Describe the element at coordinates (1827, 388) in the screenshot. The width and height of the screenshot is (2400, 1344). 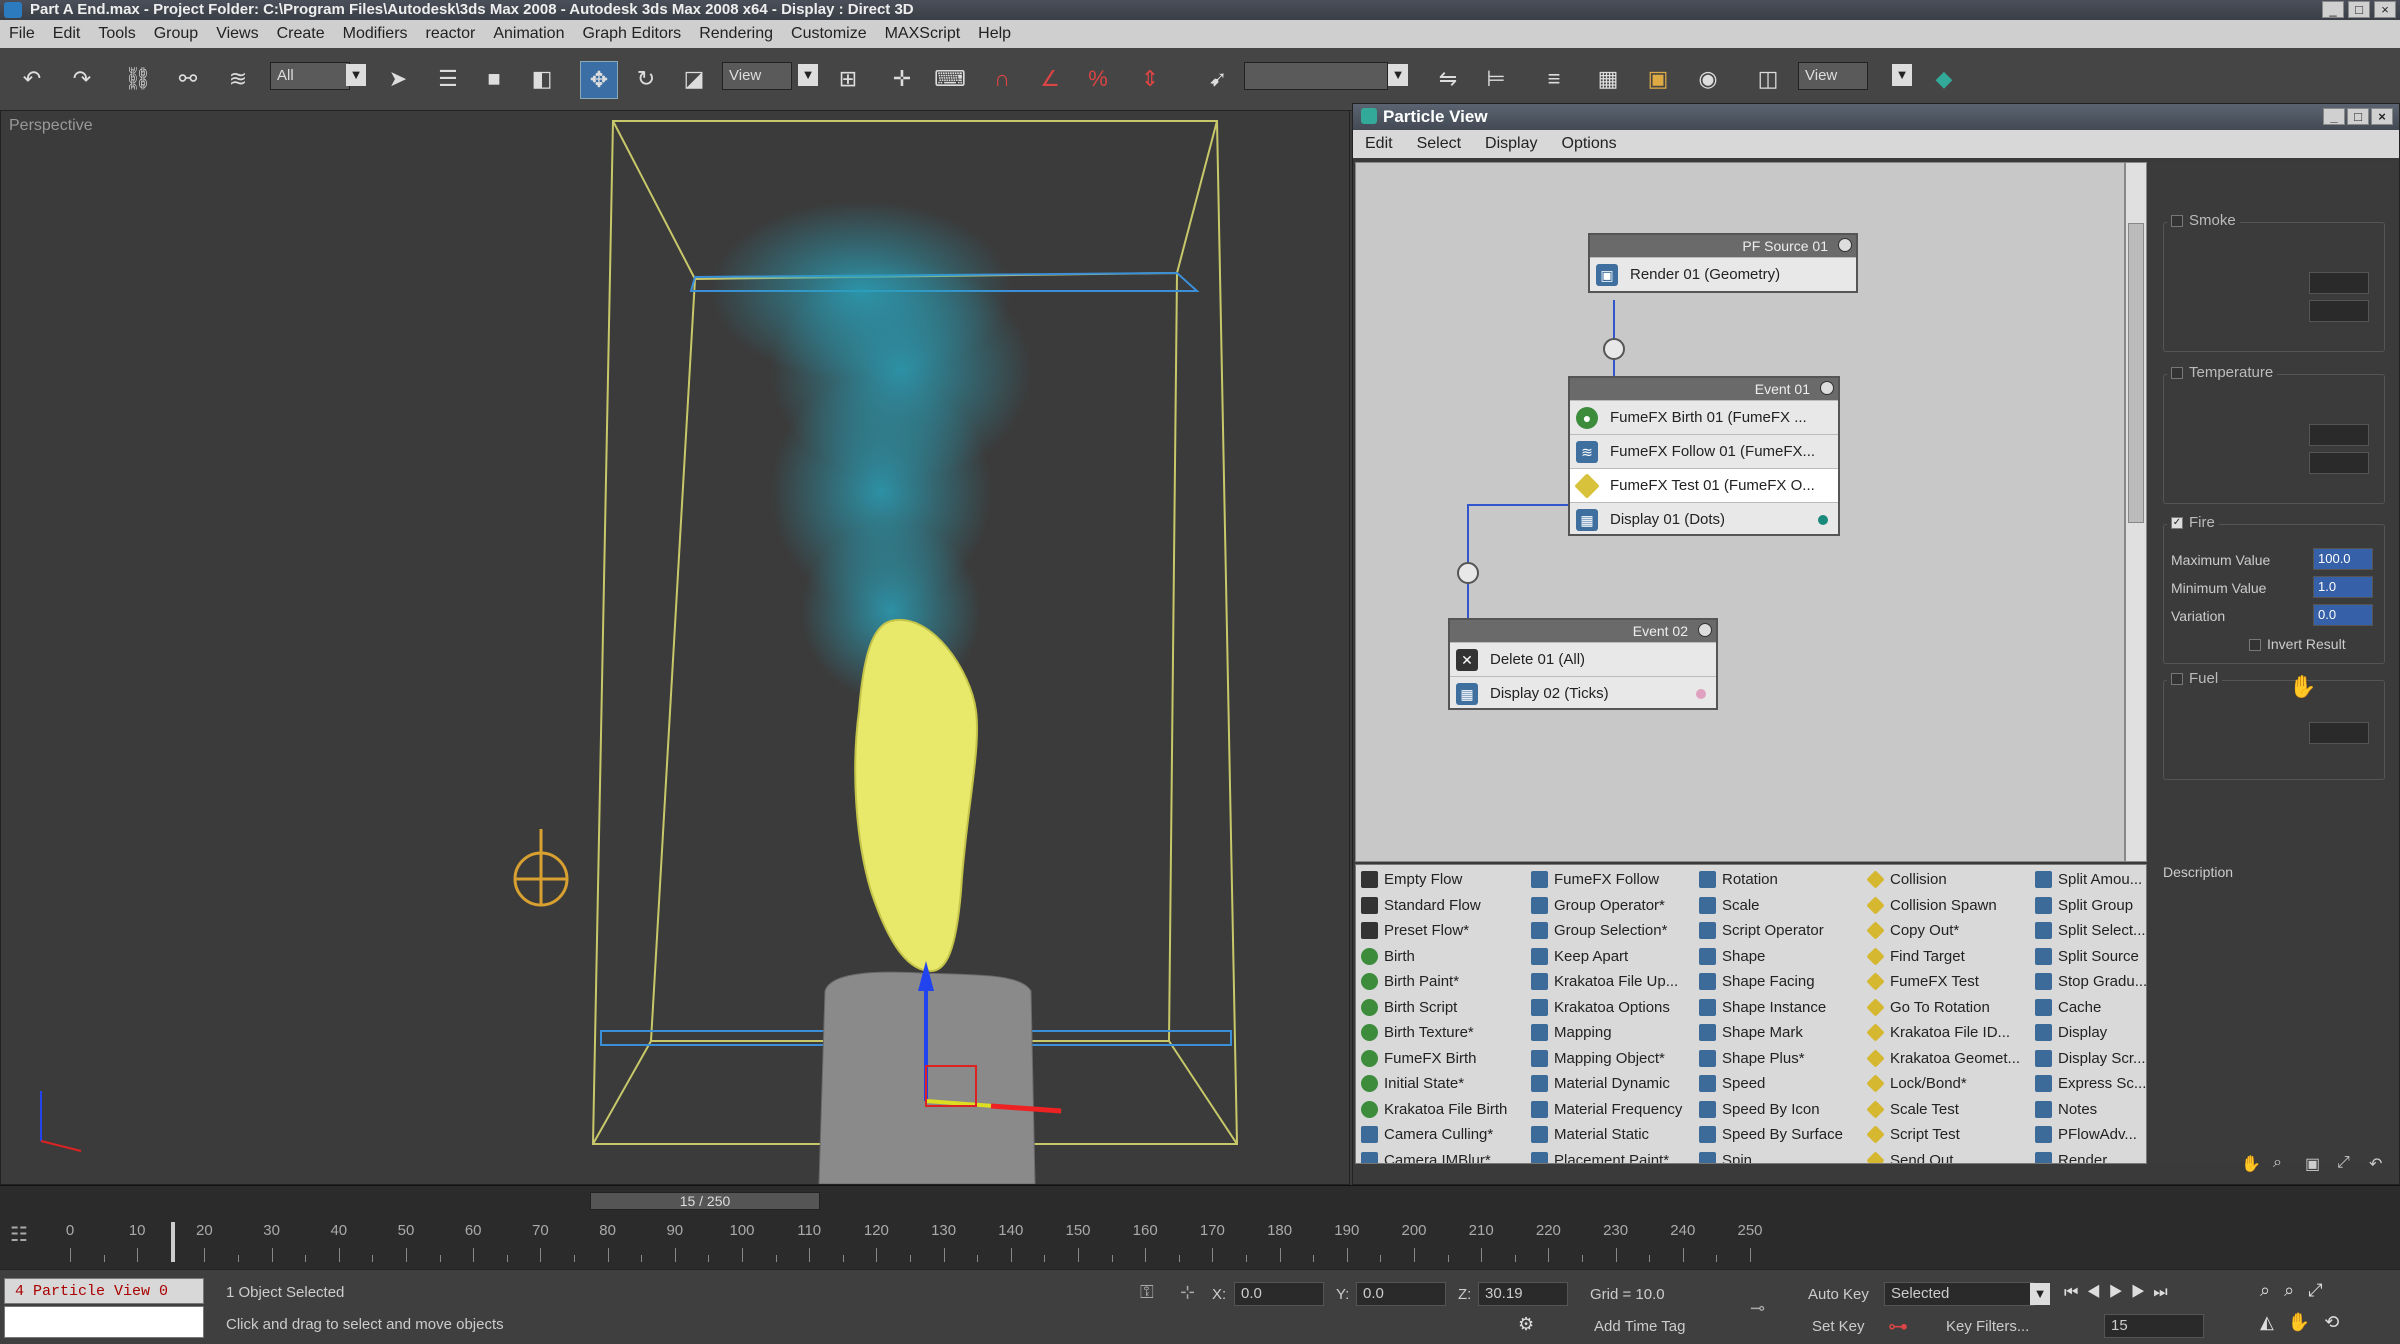
I see `node-toggle-icon` at that location.